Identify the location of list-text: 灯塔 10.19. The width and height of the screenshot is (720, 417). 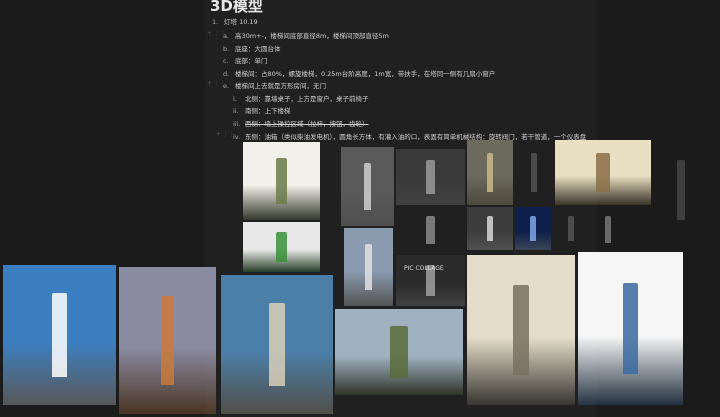
(241, 22).